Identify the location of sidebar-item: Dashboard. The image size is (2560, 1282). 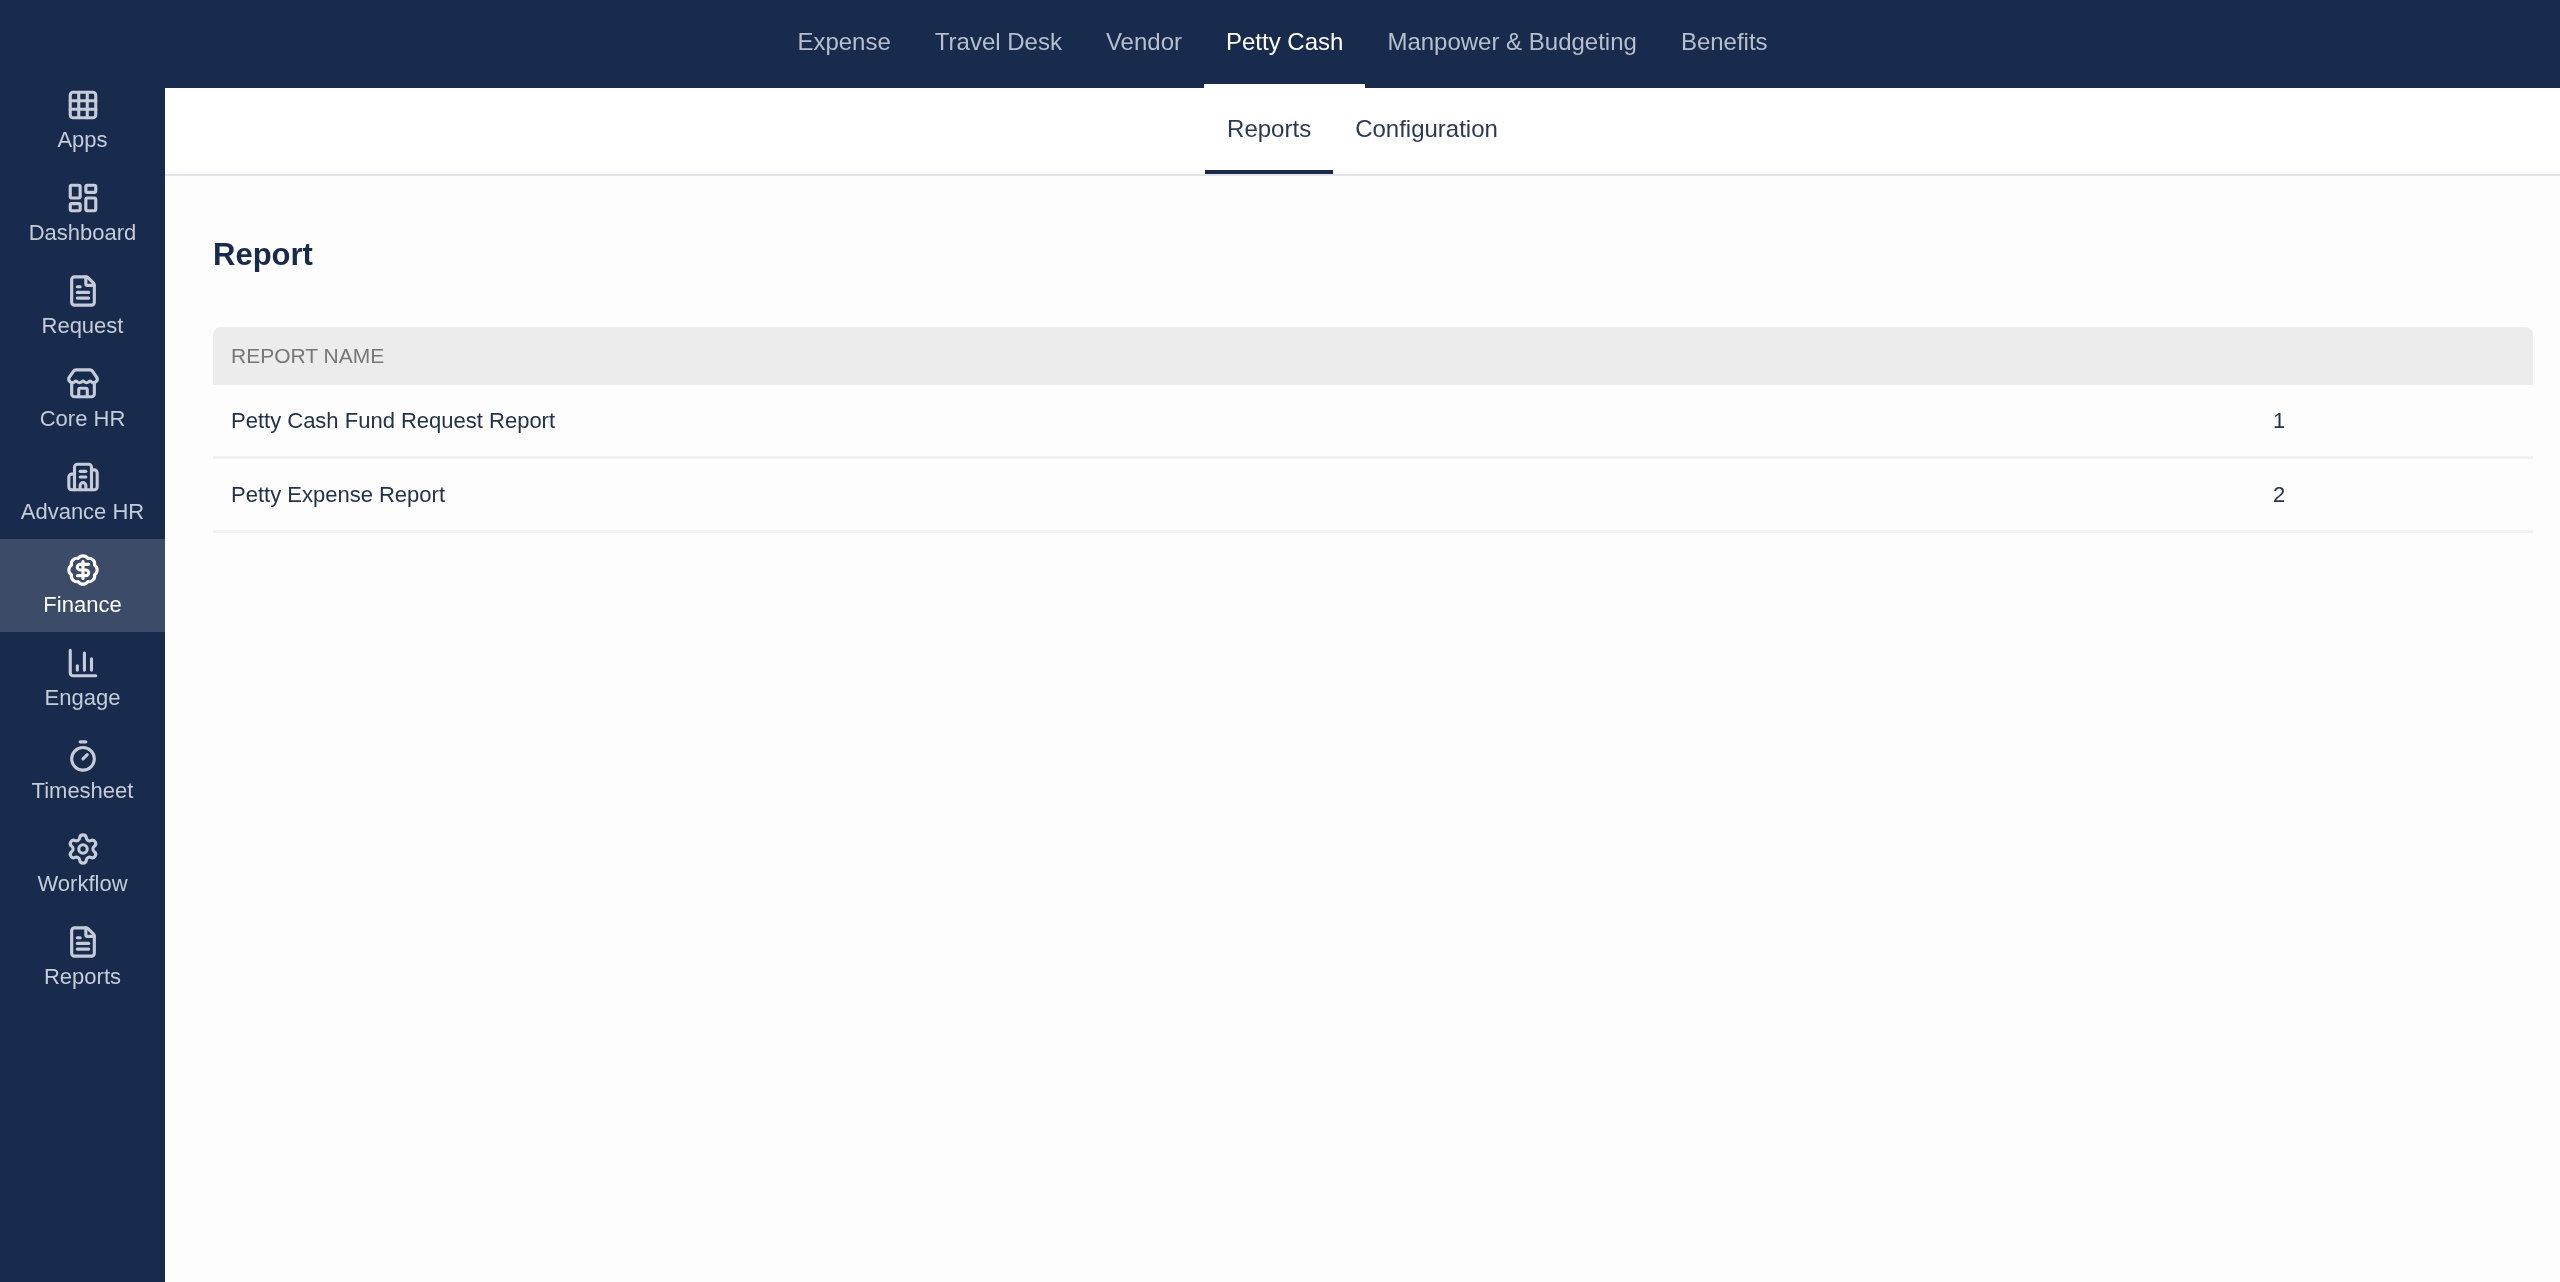
(82, 213).